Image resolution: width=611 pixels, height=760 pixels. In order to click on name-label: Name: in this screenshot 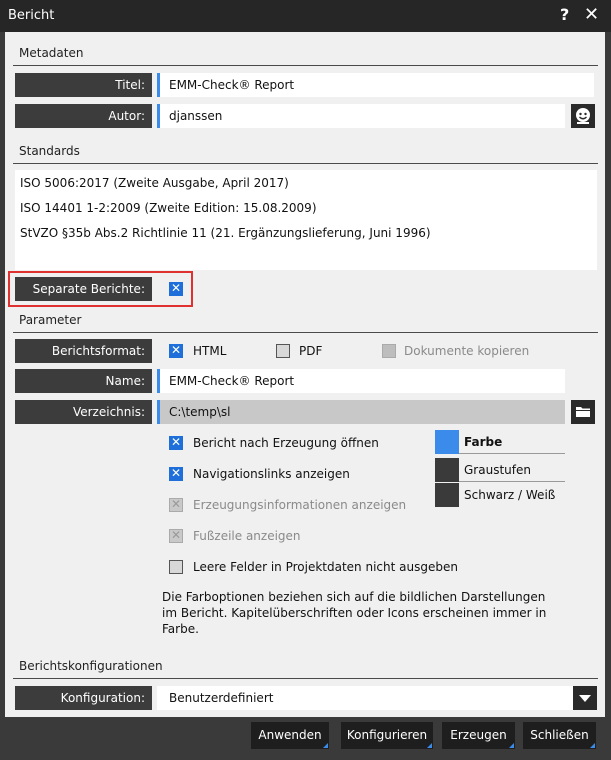, I will do `click(83, 381)`.